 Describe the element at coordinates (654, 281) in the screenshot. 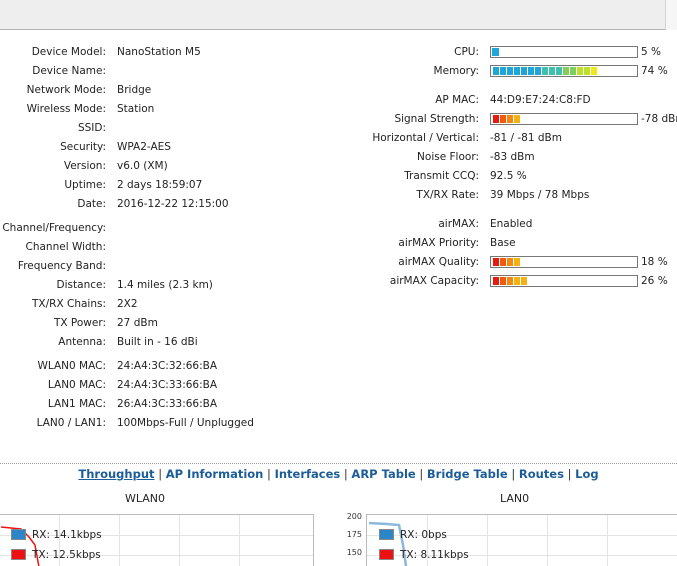

I see `airmax-capacity-percent: 26 %` at that location.